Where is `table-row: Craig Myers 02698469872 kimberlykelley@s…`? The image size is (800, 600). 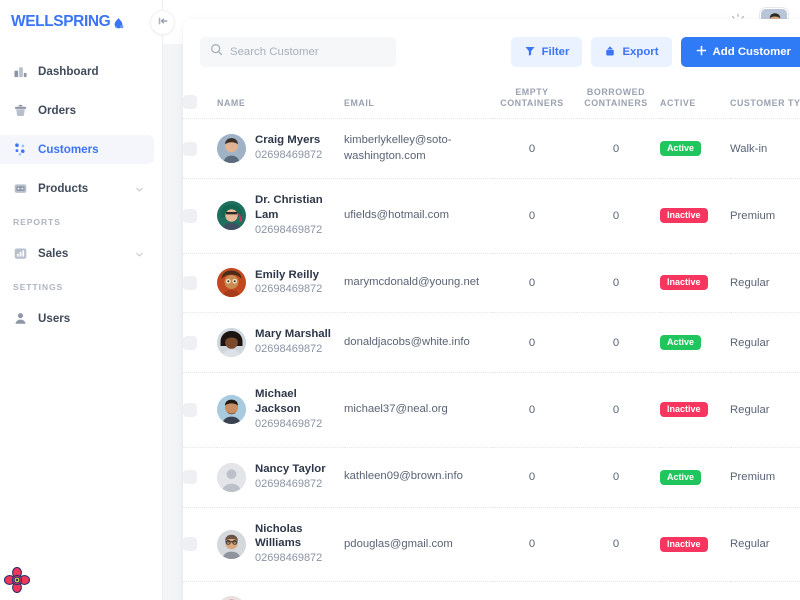 table-row: Craig Myers 02698469872 kimberlykelley@s… is located at coordinates (491, 149).